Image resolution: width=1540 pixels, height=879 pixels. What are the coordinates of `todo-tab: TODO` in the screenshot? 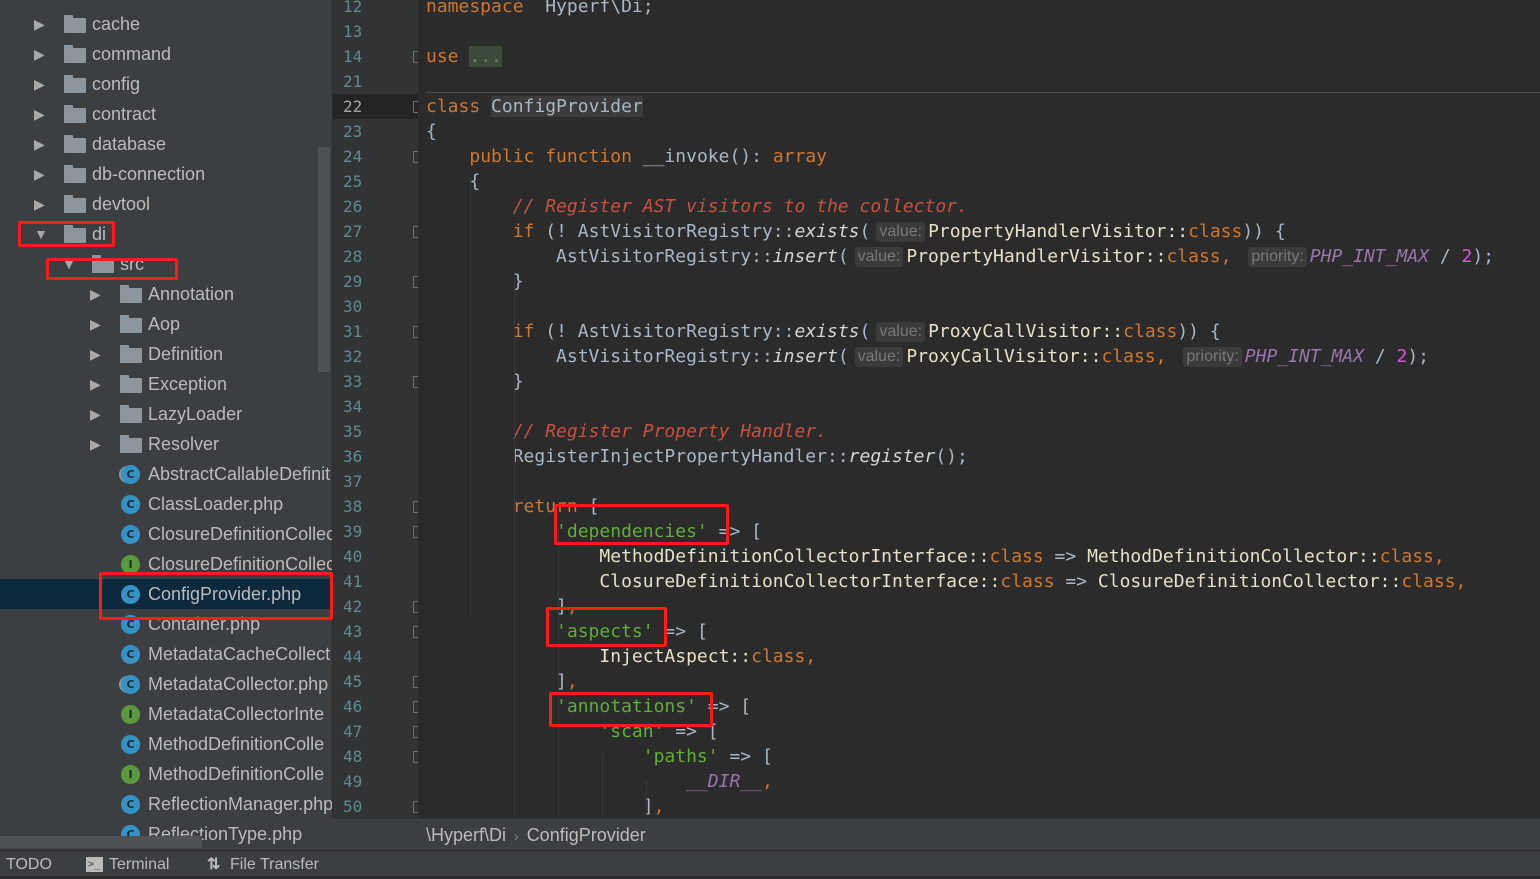 It's located at (29, 865).